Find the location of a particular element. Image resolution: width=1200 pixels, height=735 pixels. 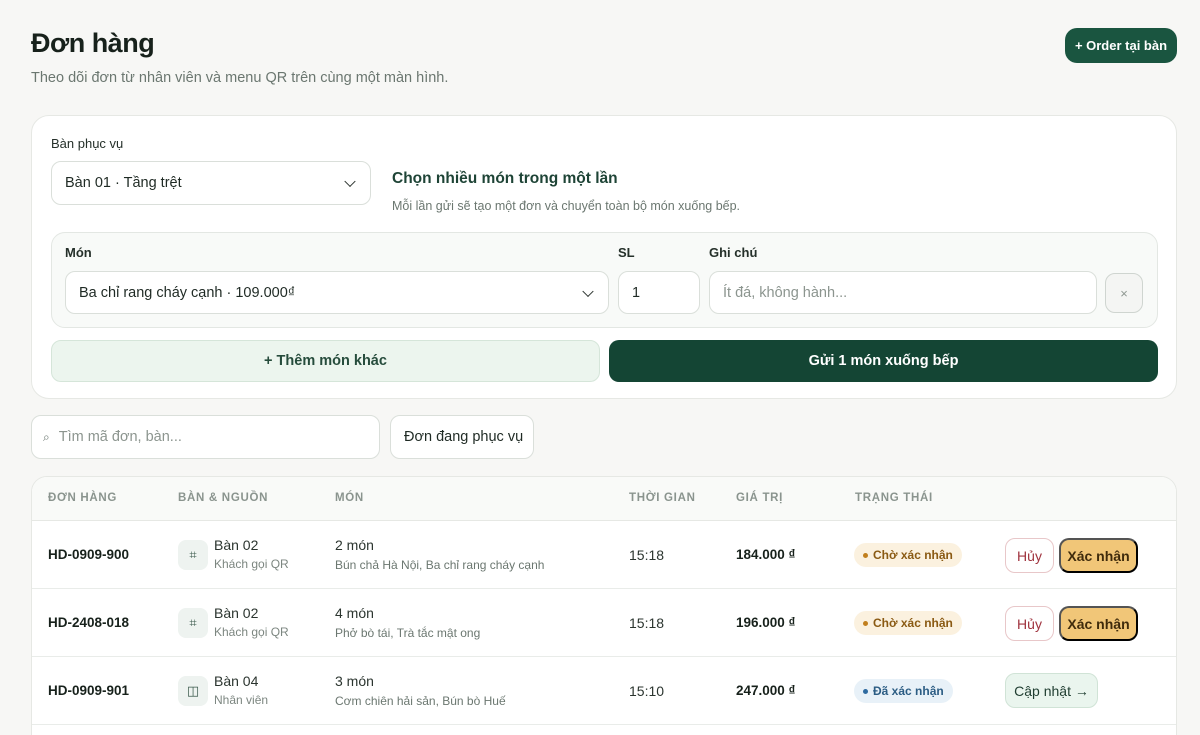

header-order: ĐƠN HÀNG is located at coordinates (83, 498).